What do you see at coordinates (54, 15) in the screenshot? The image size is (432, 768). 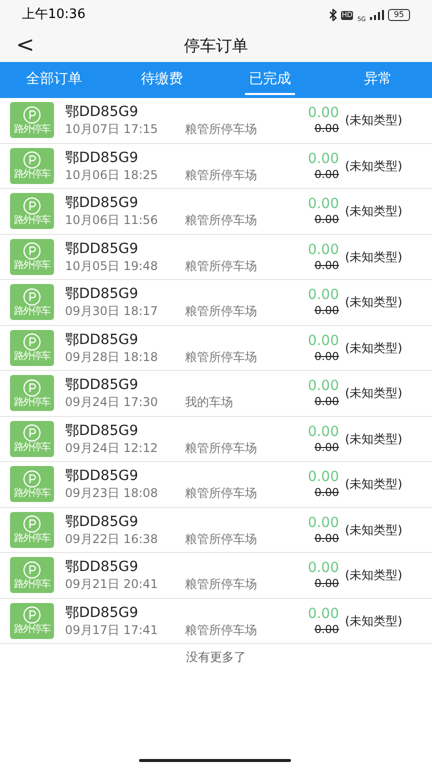 I see `status-time: 上午10:36` at bounding box center [54, 15].